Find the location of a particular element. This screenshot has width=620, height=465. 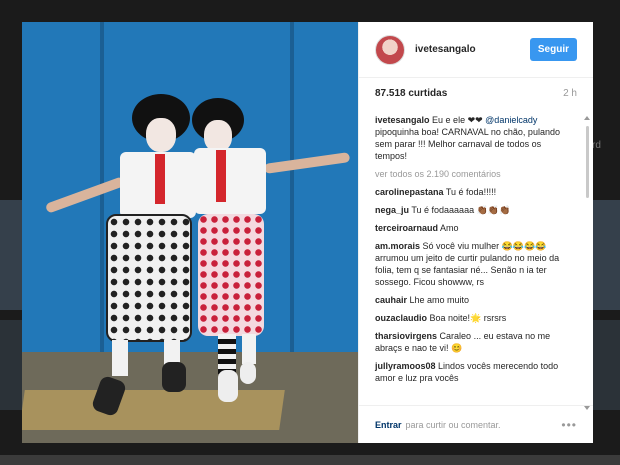

comment-item: carolinepastana Tu é foda!!!!! is located at coordinates (472, 192).